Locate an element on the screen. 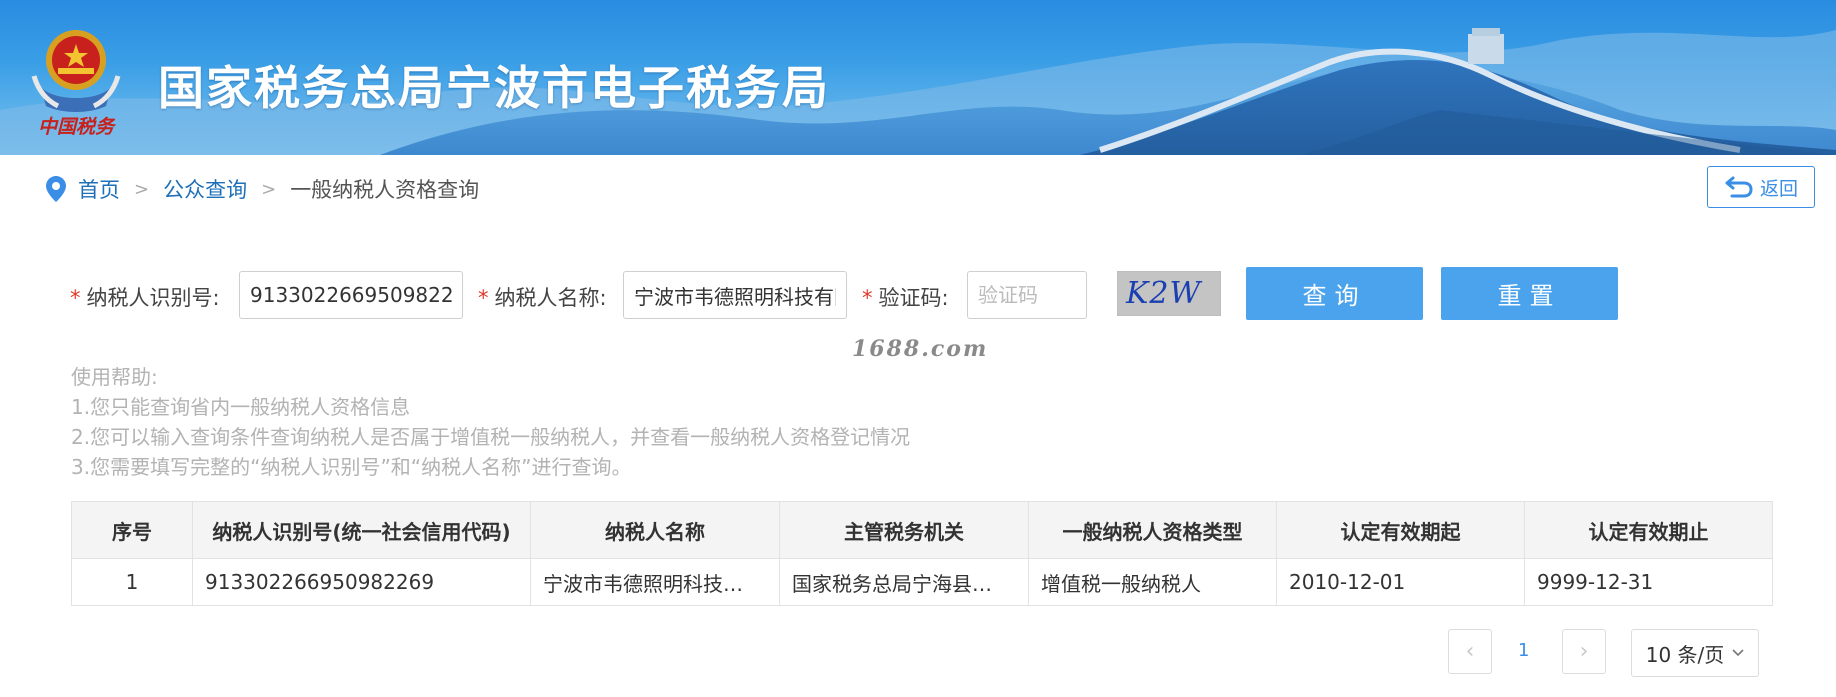 This screenshot has height=697, width=1836. prev-page-button: ‹ is located at coordinates (1470, 651).